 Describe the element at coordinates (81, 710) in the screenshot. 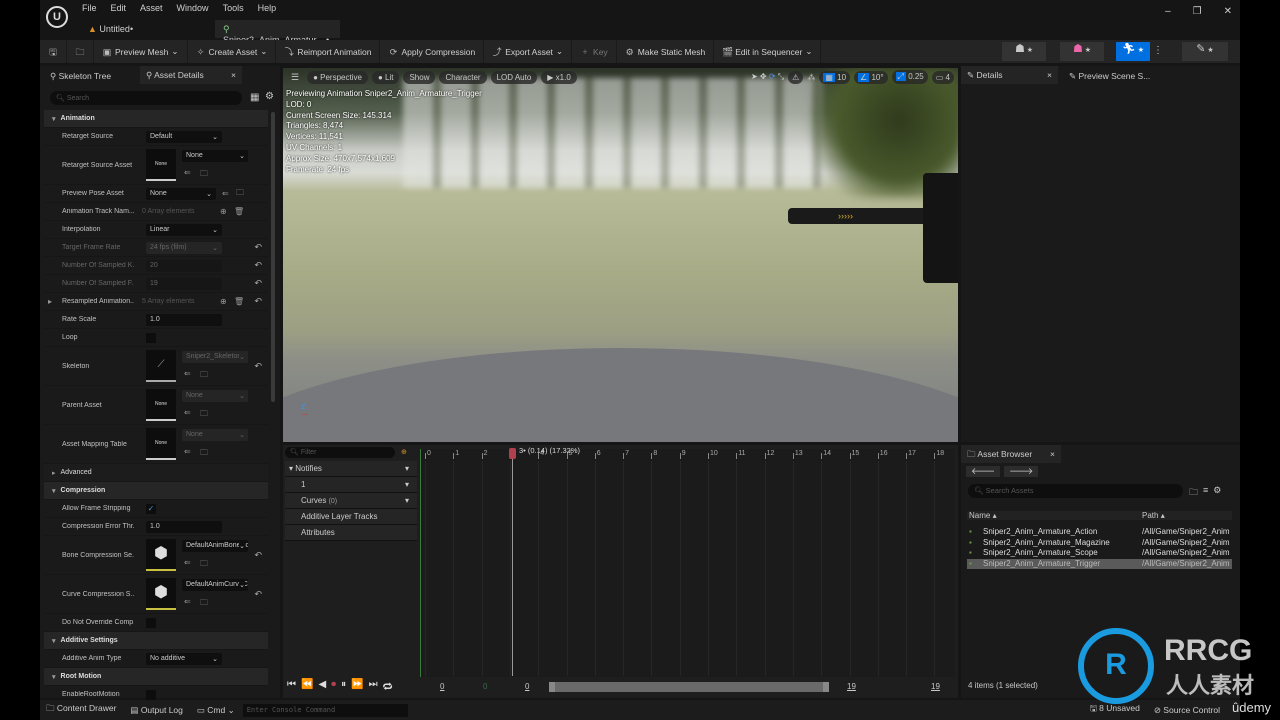

I see `content-drawer-button: 🗀 Content Drawer` at that location.